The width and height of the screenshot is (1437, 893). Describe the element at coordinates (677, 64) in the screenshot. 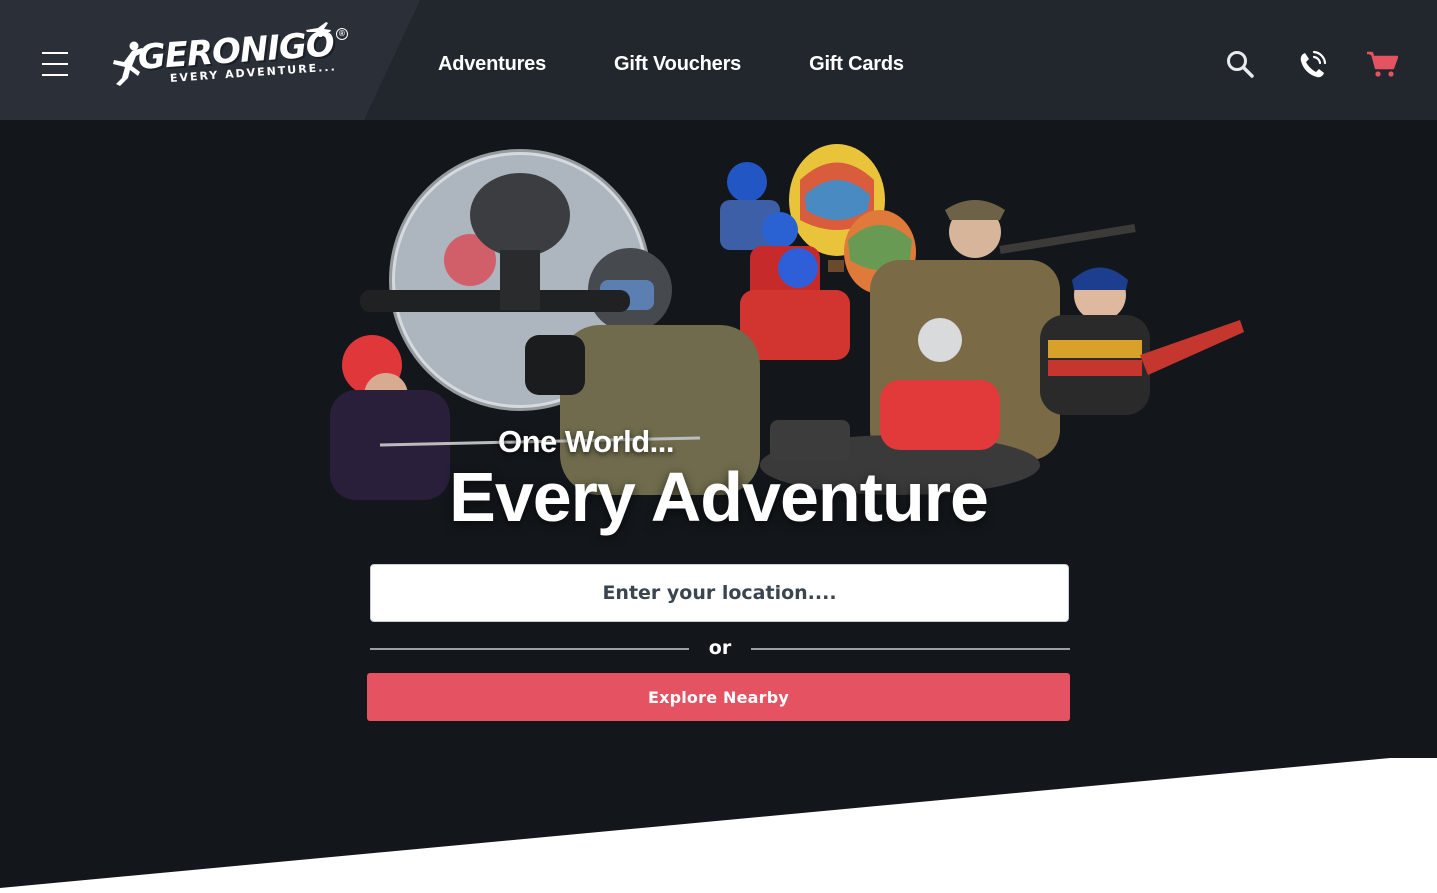

I see `nav-gift-vouchers: Gift Vouchers` at that location.